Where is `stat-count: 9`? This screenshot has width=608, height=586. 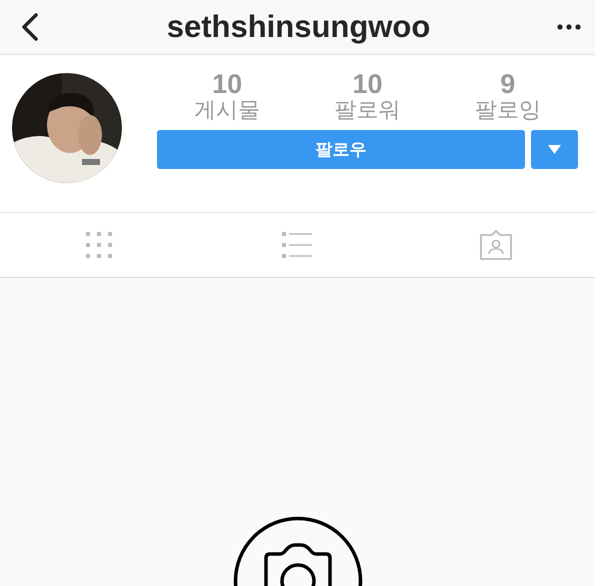
stat-count: 9 is located at coordinates (508, 84).